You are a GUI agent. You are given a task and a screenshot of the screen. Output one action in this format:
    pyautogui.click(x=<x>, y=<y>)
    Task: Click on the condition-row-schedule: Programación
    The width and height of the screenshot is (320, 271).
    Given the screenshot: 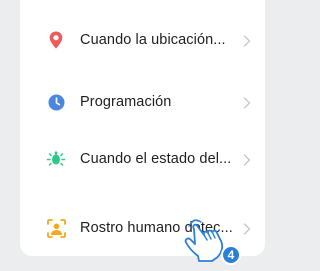 What is the action you would take?
    pyautogui.click(x=142, y=102)
    